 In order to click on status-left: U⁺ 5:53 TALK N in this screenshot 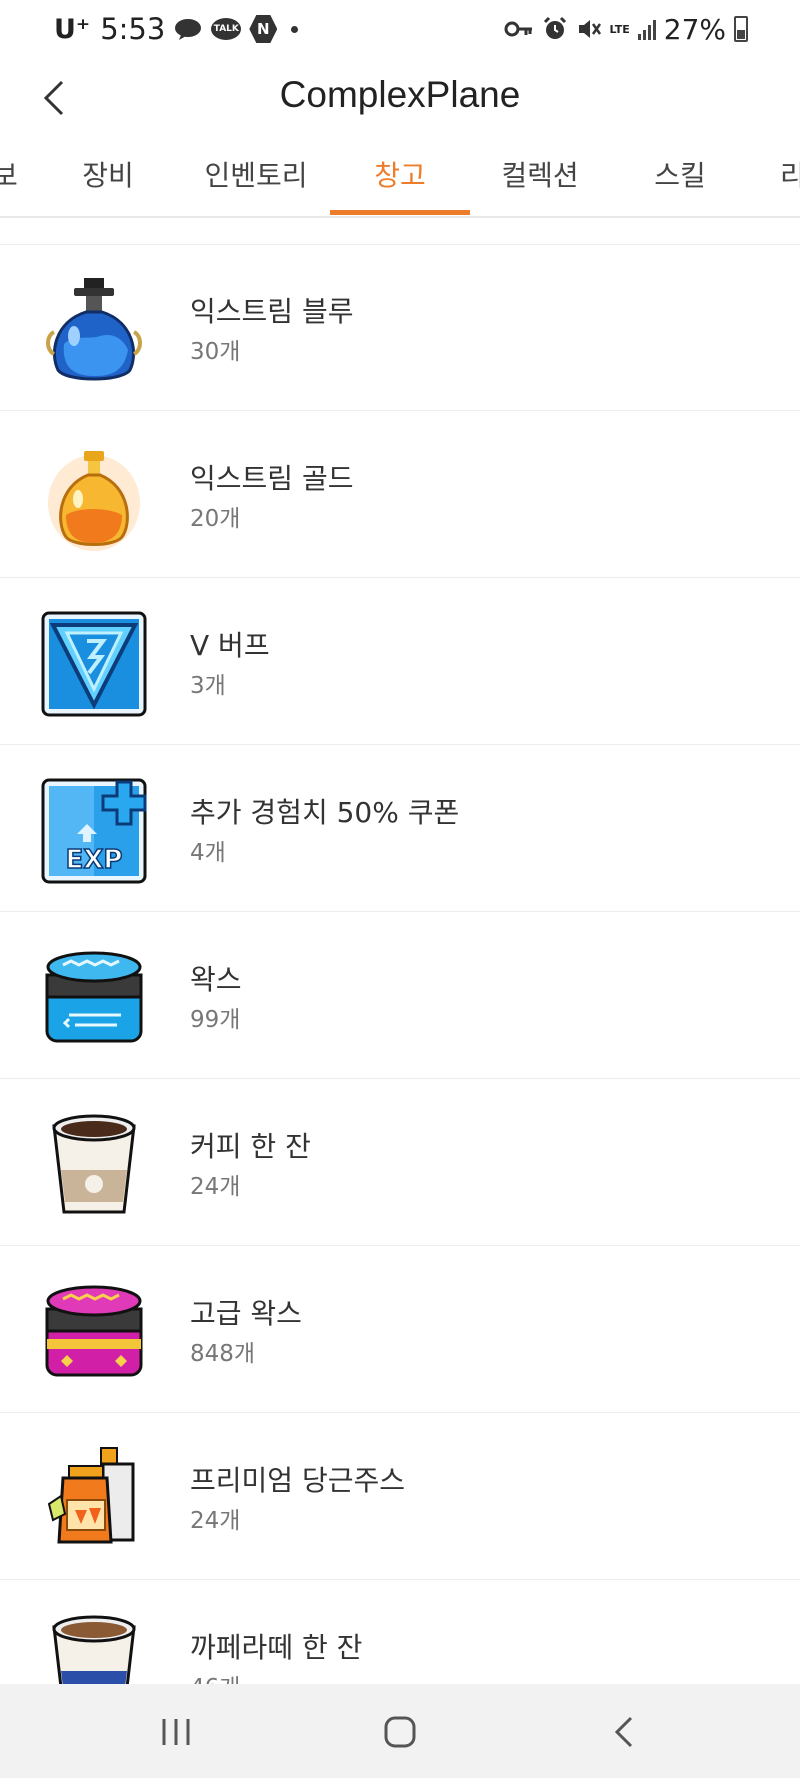, I will do `click(176, 29)`.